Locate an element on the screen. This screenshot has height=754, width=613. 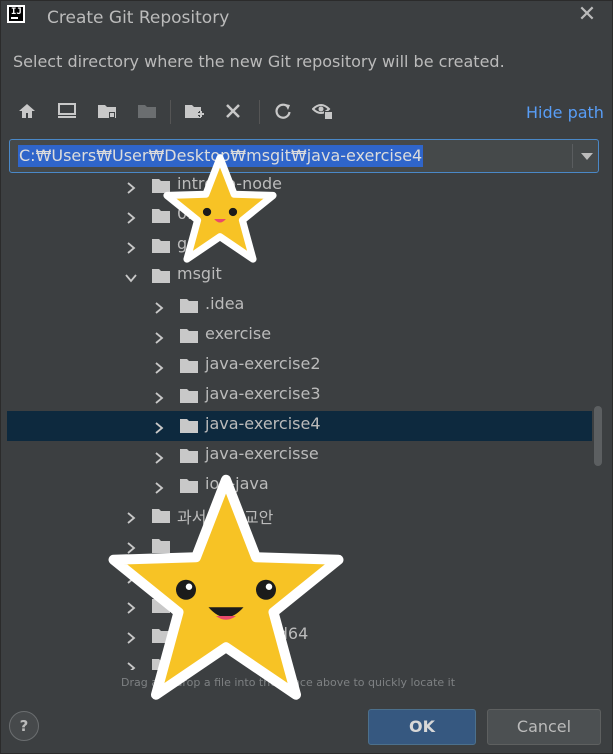
tree-row-label: java-exercise2 is located at coordinates (263, 363).